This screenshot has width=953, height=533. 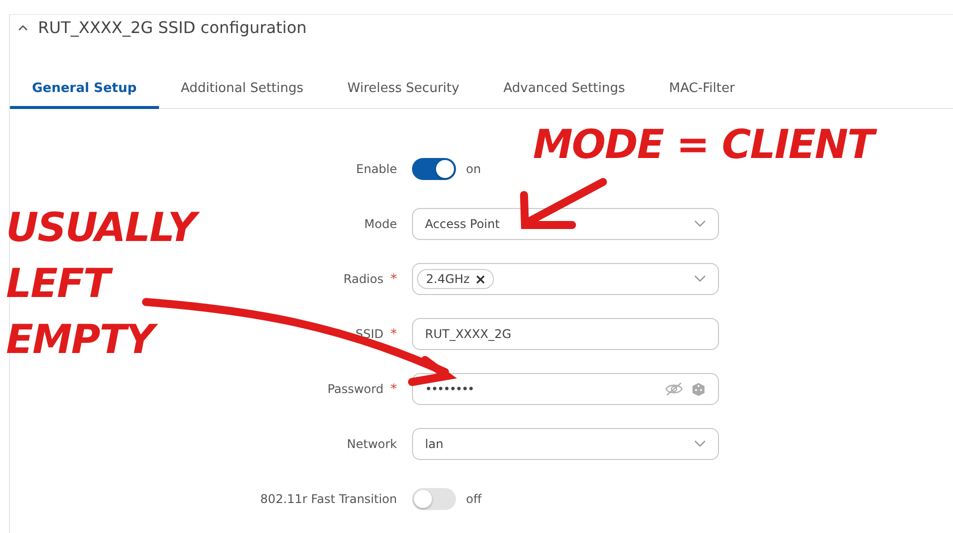 I want to click on chevron-up-icon, so click(x=23, y=27).